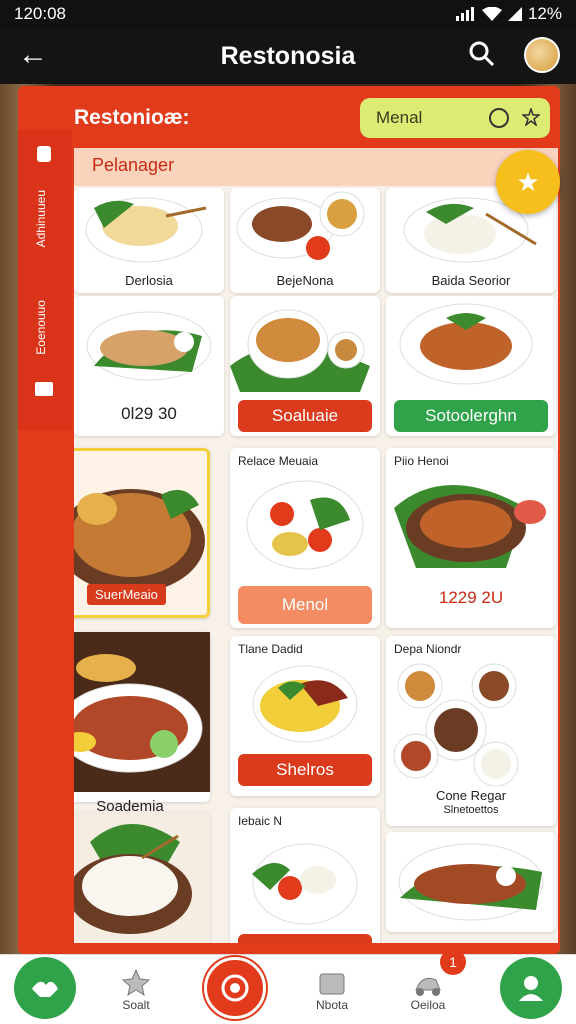 This screenshot has height=1024, width=576. I want to click on card-title: Relace Meuaia, so click(278, 461).